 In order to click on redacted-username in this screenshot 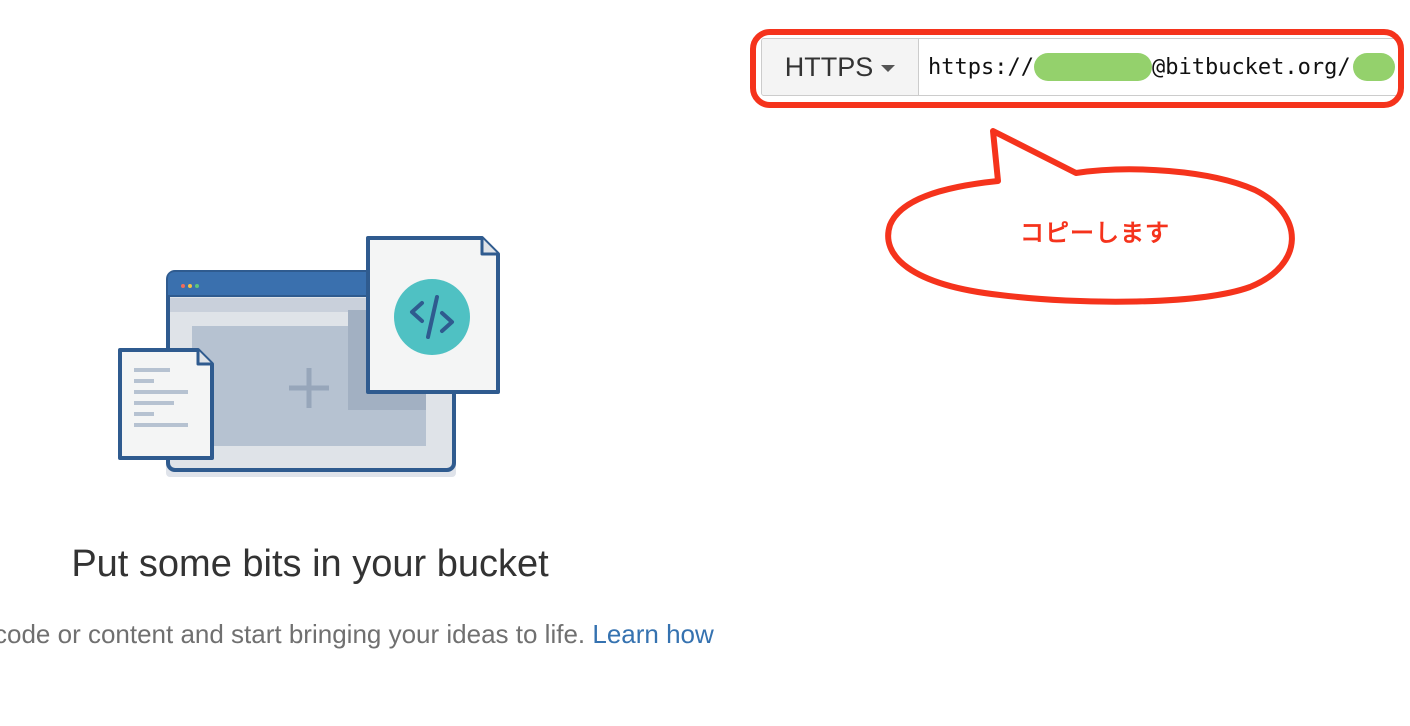, I will do `click(1092, 67)`.